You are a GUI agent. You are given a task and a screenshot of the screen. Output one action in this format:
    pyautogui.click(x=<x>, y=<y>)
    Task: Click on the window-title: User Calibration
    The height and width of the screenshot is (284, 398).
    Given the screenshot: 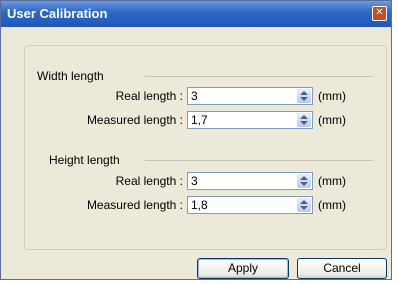 What is the action you would take?
    pyautogui.click(x=57, y=13)
    